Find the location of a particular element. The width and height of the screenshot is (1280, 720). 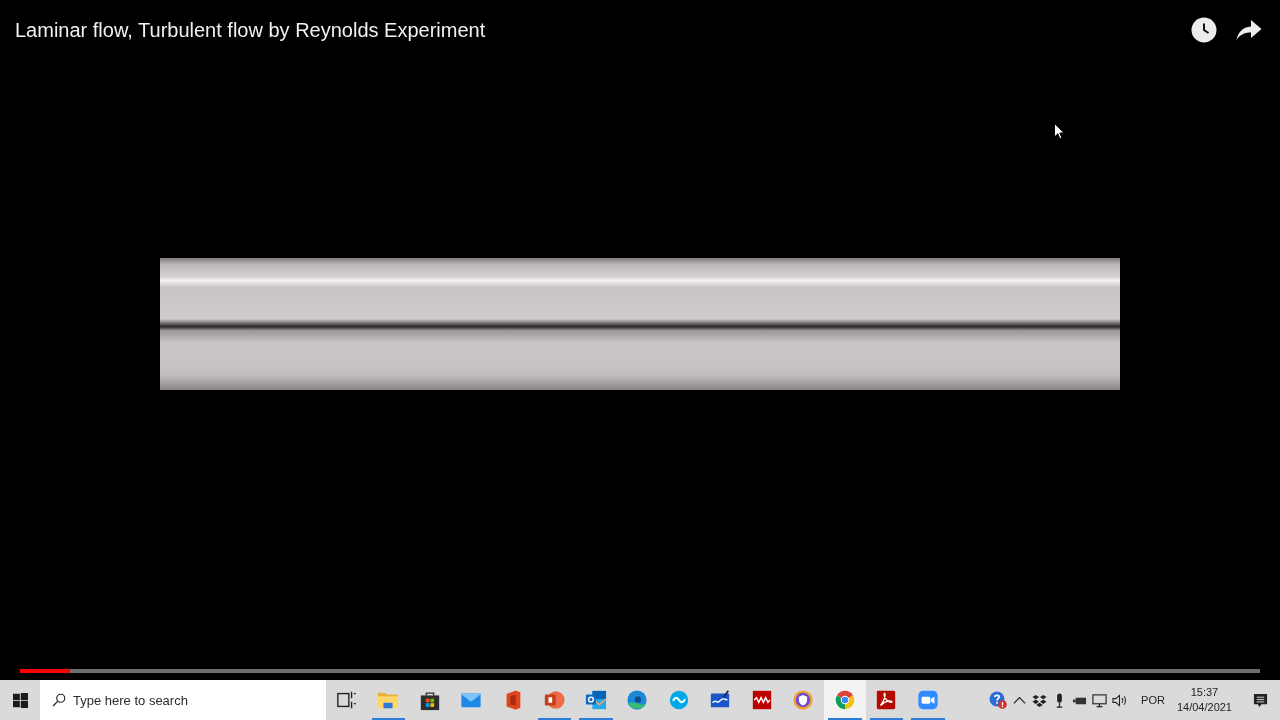

monitor-icon is located at coordinates (1100, 700).